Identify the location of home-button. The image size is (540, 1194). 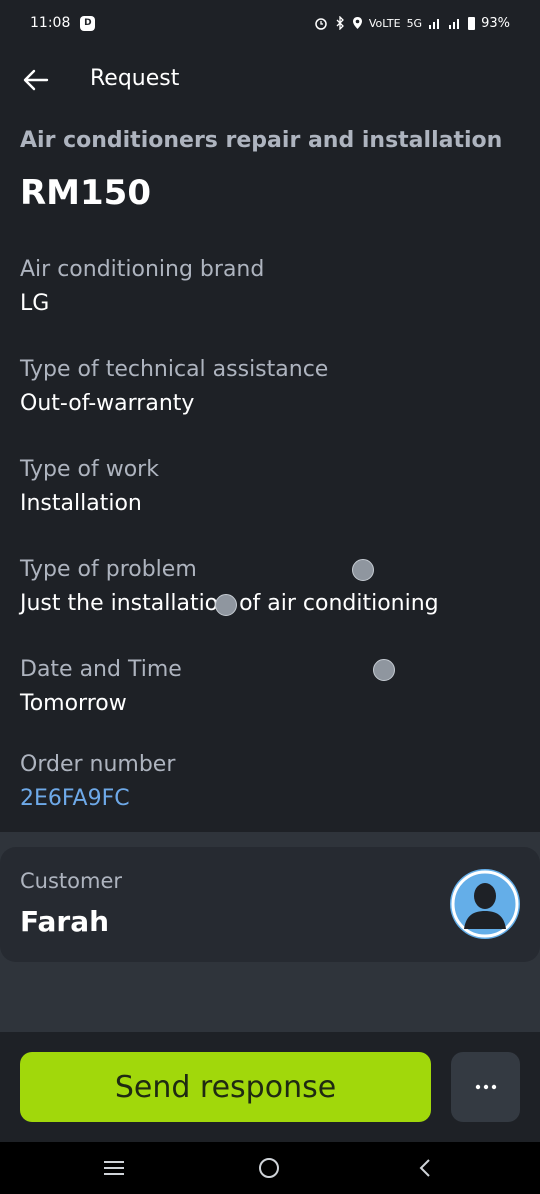
(269, 1170).